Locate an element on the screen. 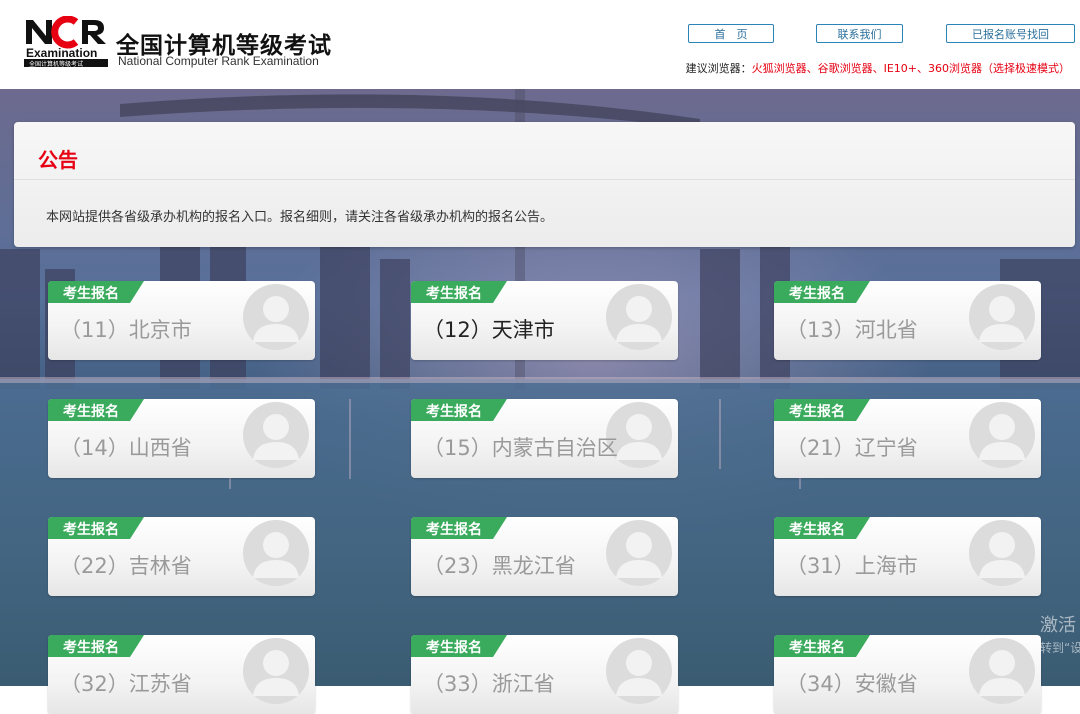 The width and height of the screenshot is (1080, 714). province-name: （31）上海市 is located at coordinates (852, 566).